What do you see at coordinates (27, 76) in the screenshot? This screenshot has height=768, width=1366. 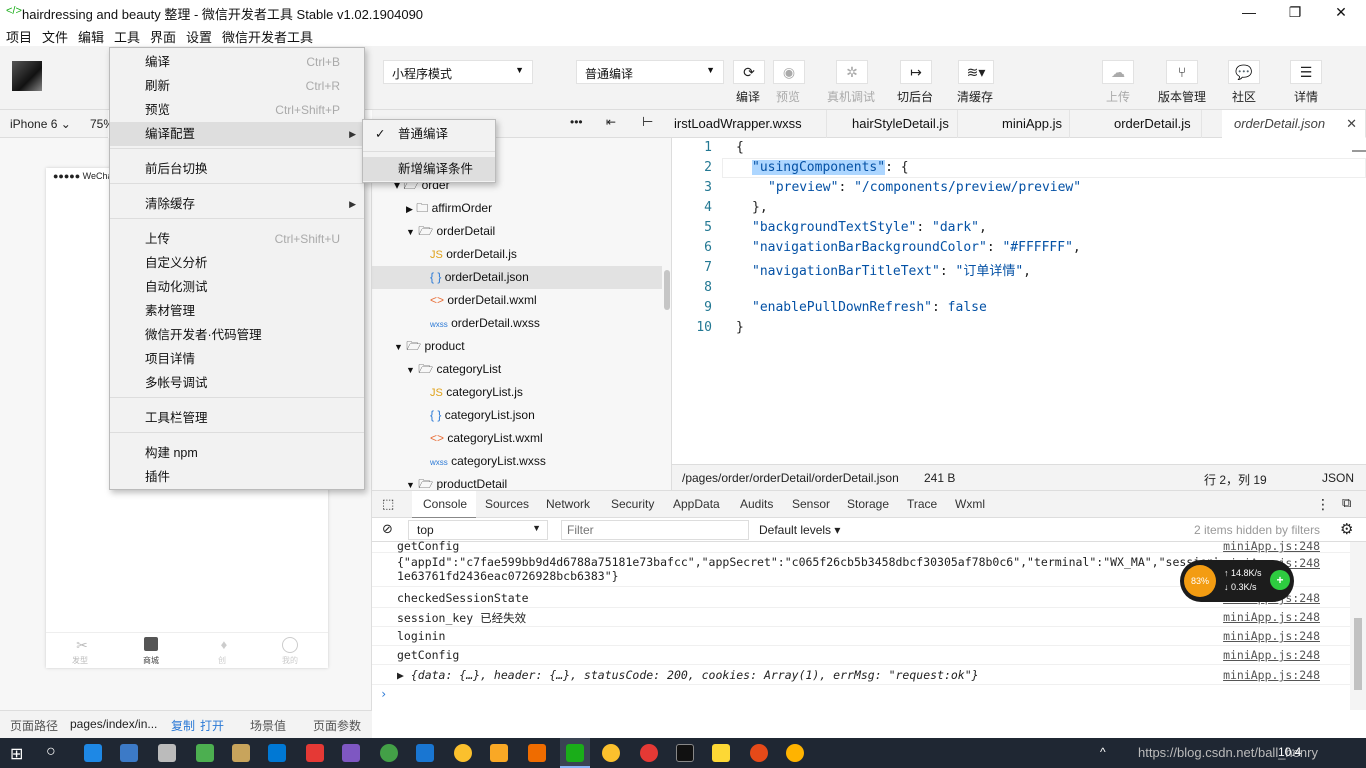 I see `avatar` at bounding box center [27, 76].